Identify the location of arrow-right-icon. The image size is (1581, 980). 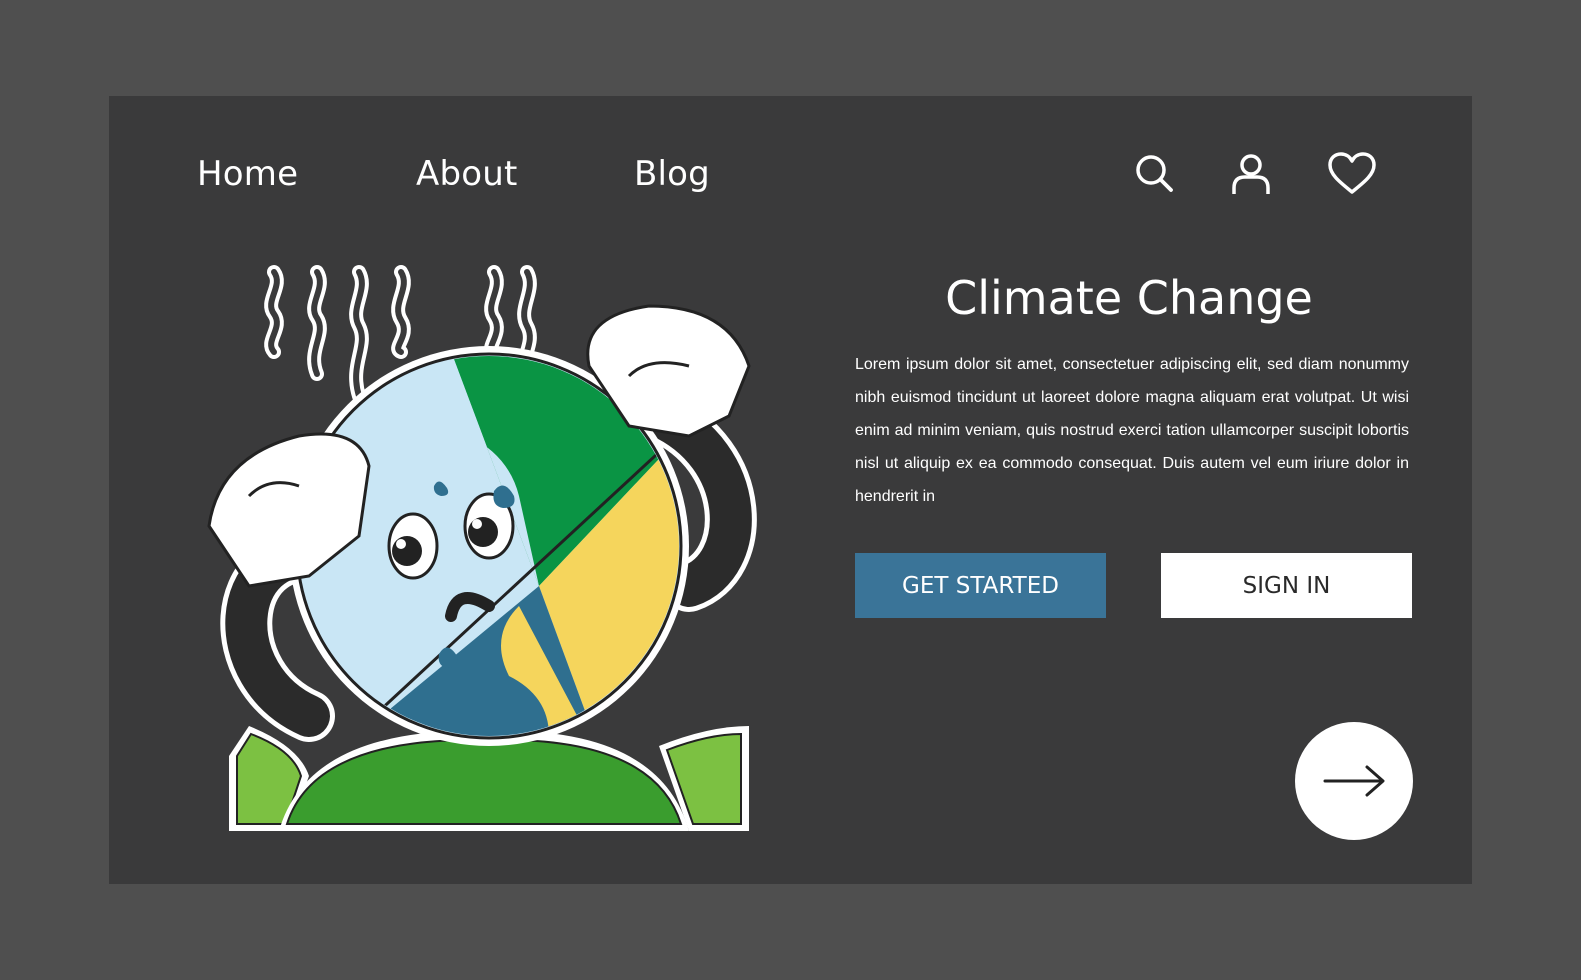
(1354, 781).